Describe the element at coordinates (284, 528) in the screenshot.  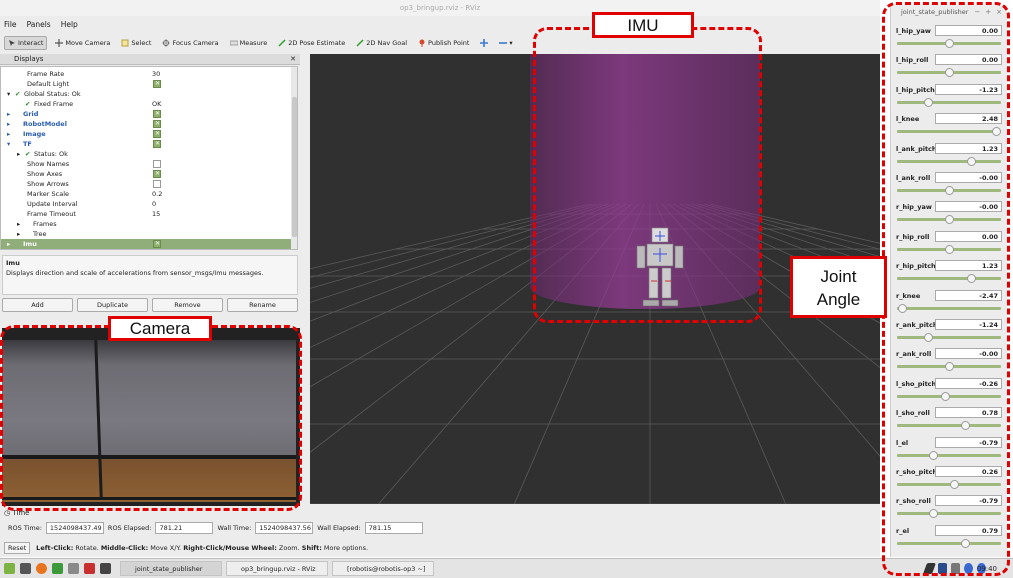
I see `wall-time-field: 1524098437.56` at that location.